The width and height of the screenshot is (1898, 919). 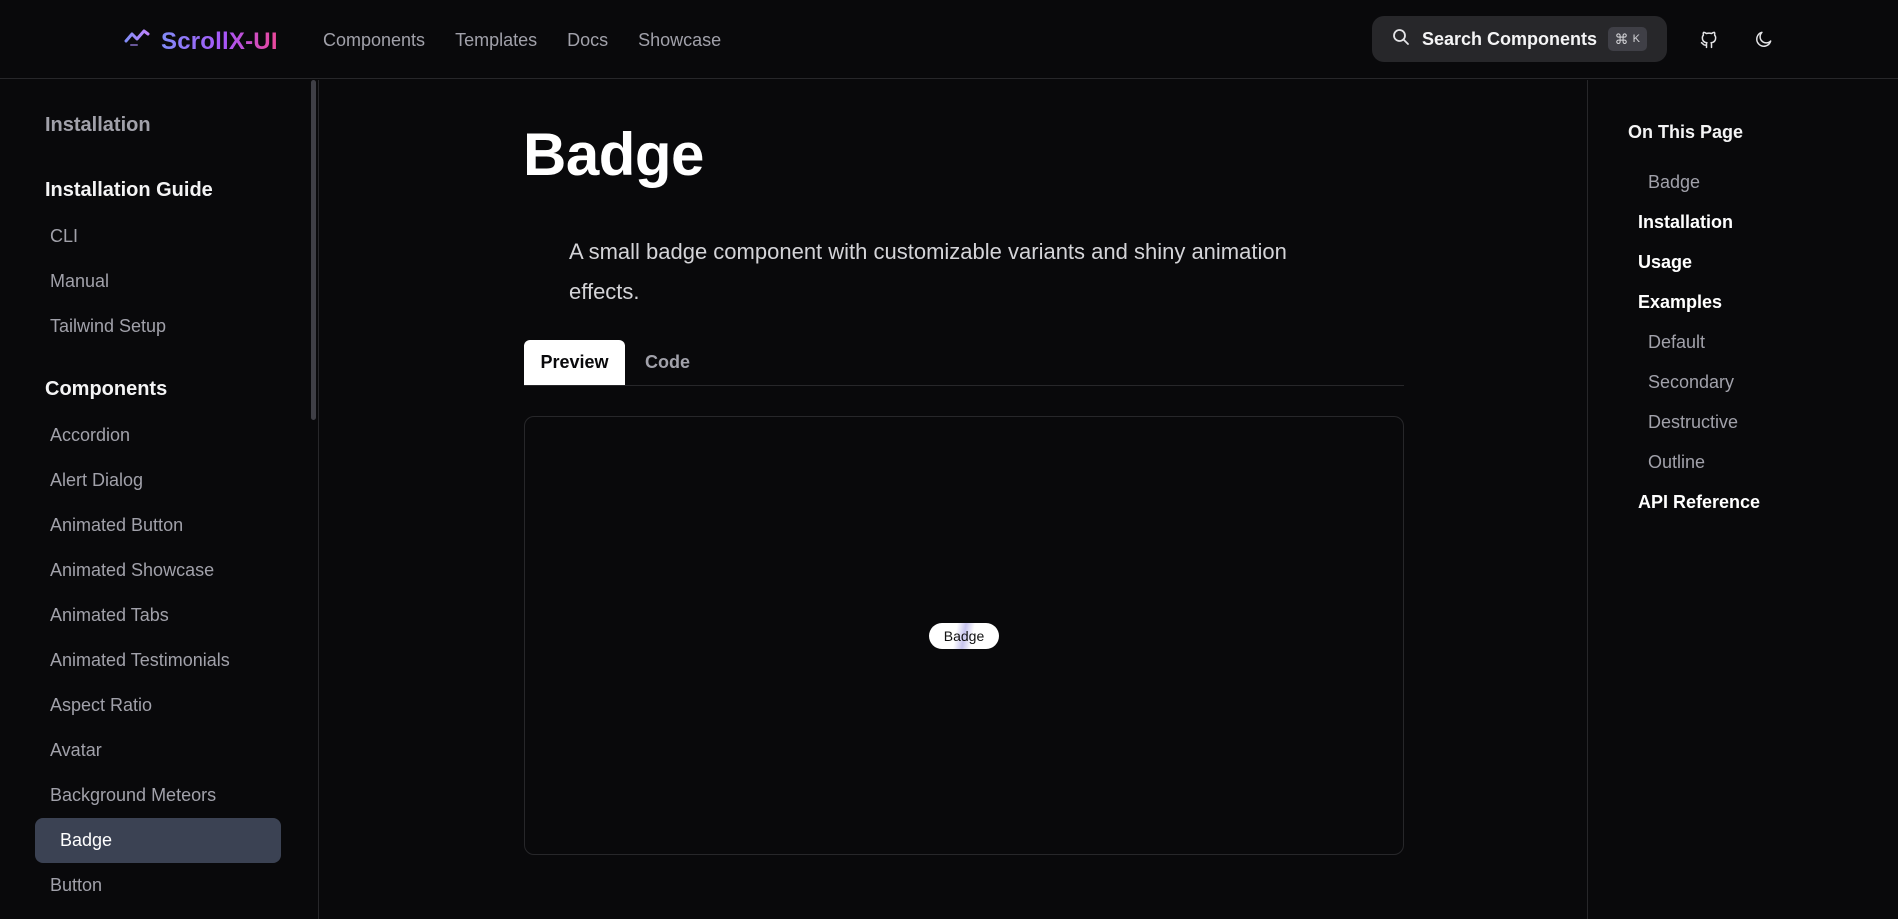 What do you see at coordinates (219, 41) in the screenshot?
I see `logo-text: ScrollX-UI` at bounding box center [219, 41].